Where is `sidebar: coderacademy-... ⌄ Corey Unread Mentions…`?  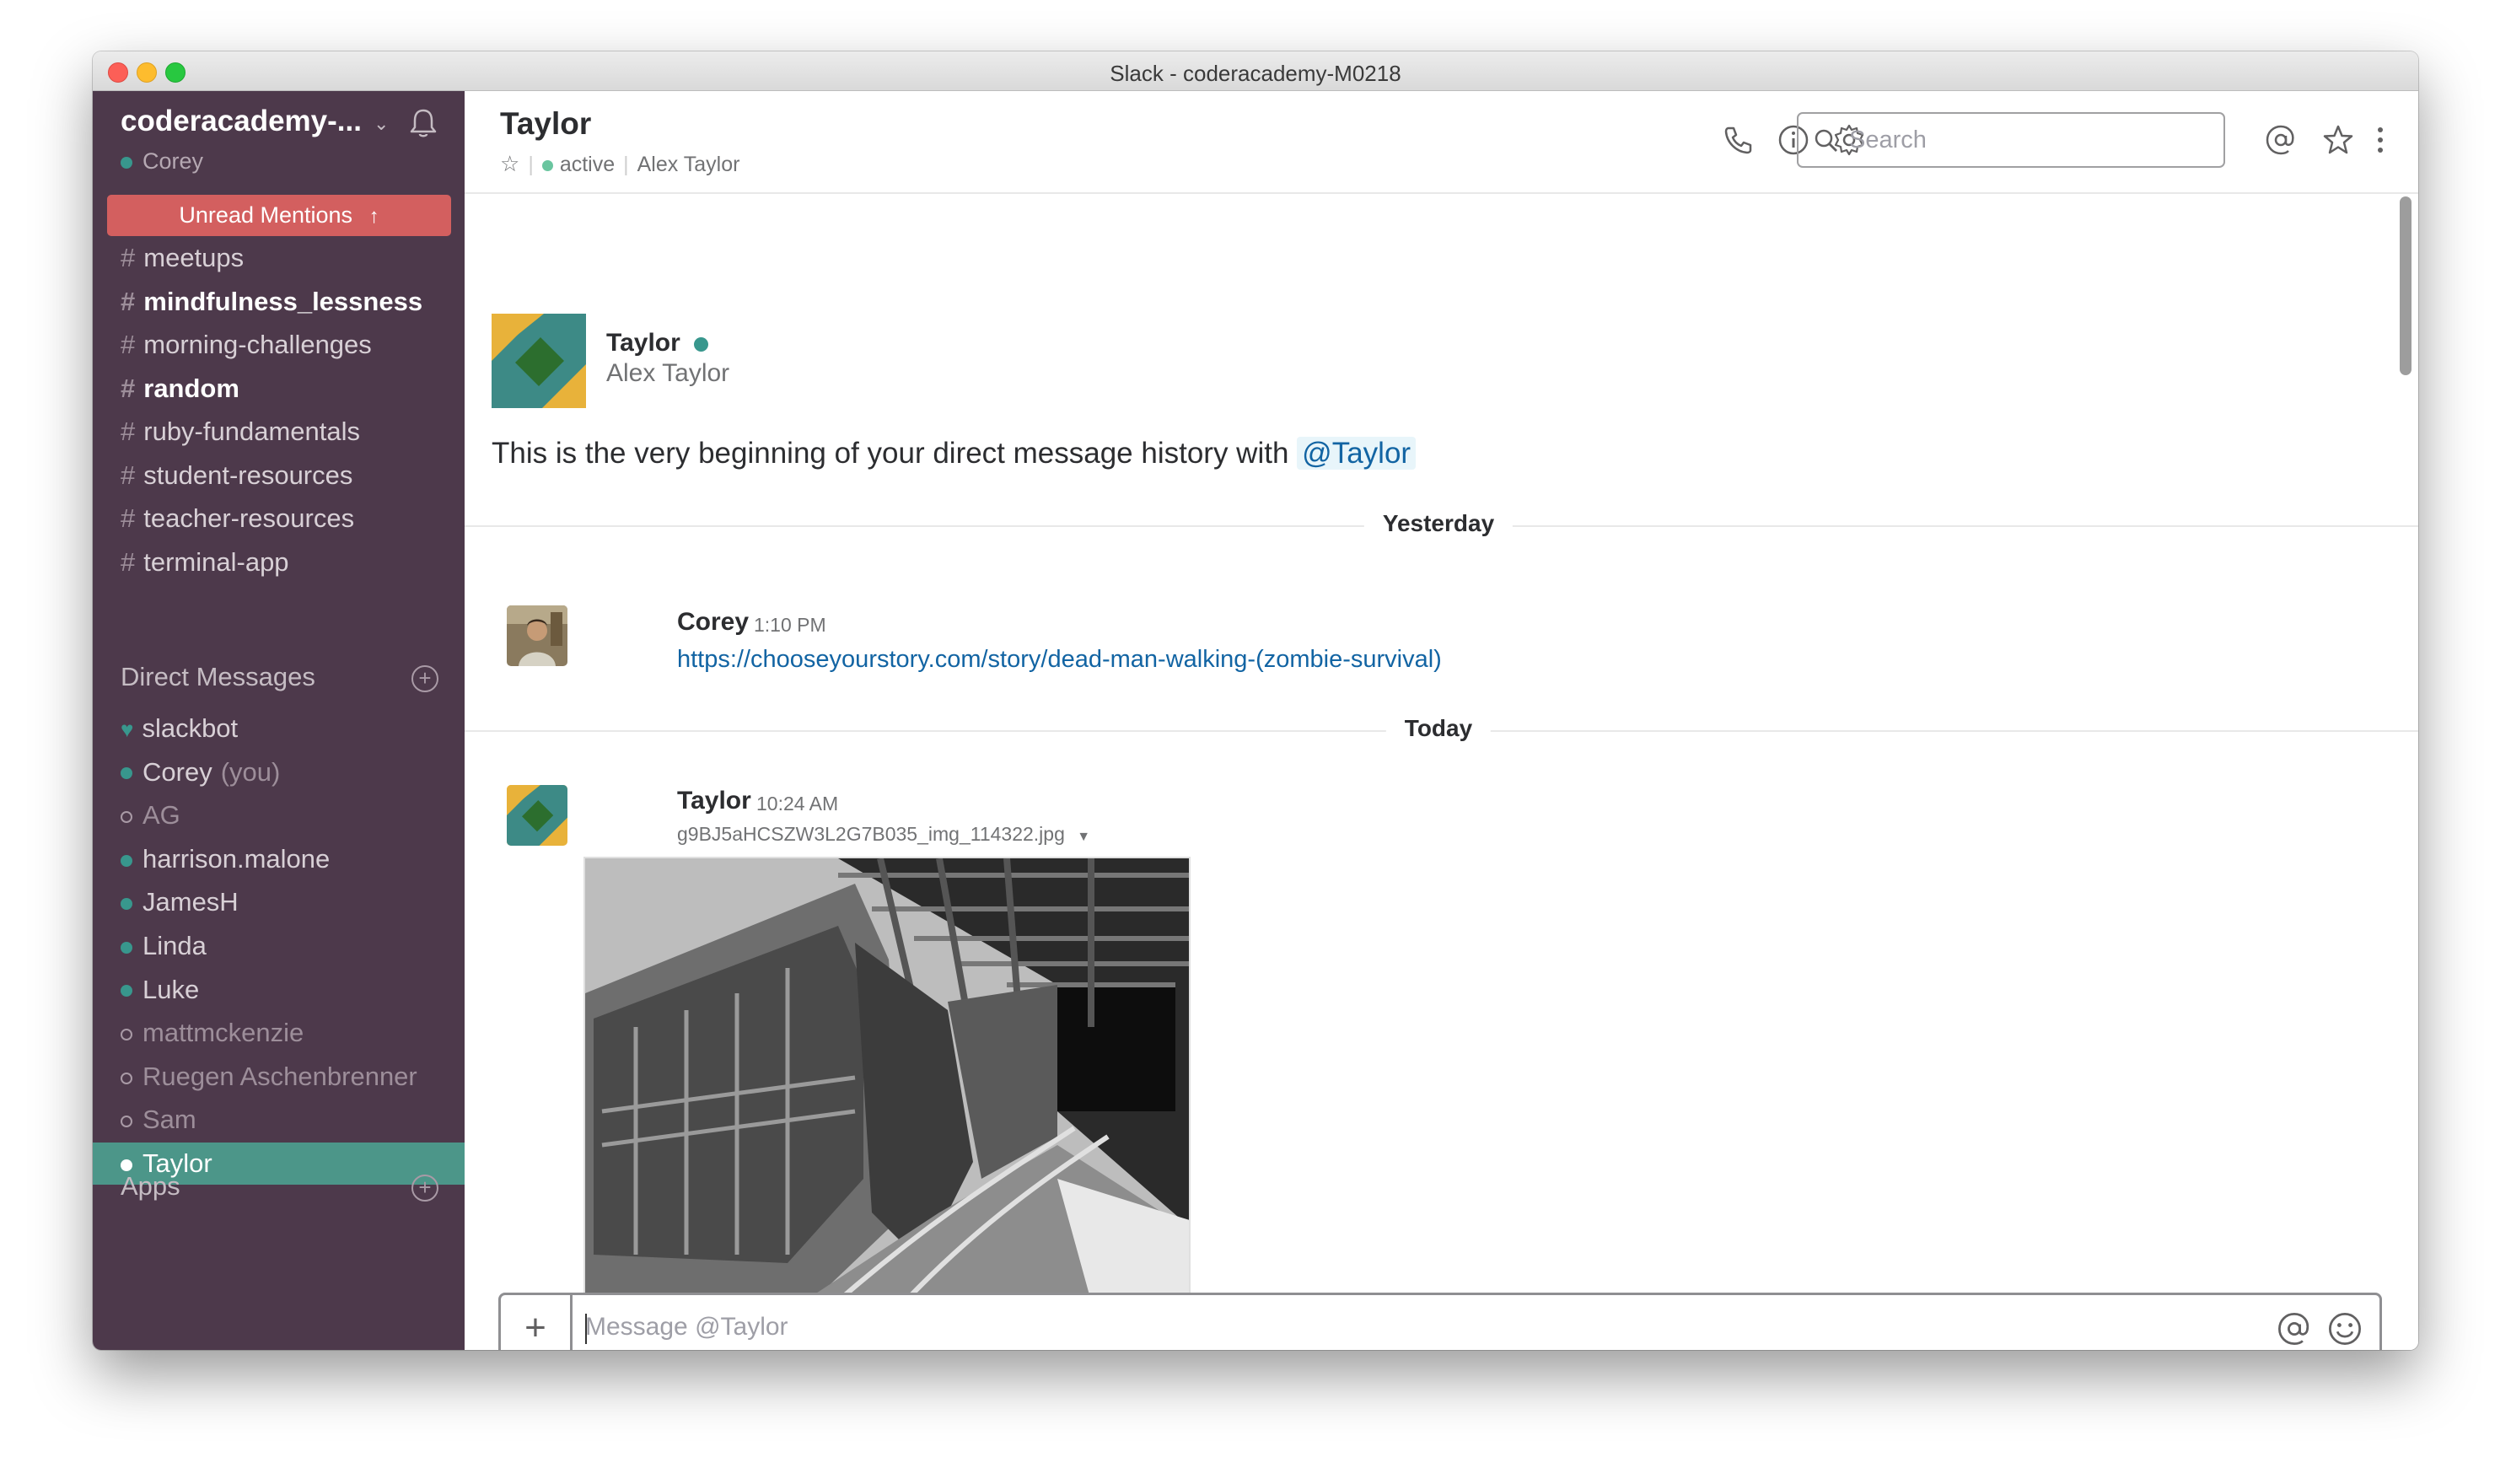
sidebar: coderacademy-... ⌄ Corey Unread Mentions… is located at coordinates (279, 720).